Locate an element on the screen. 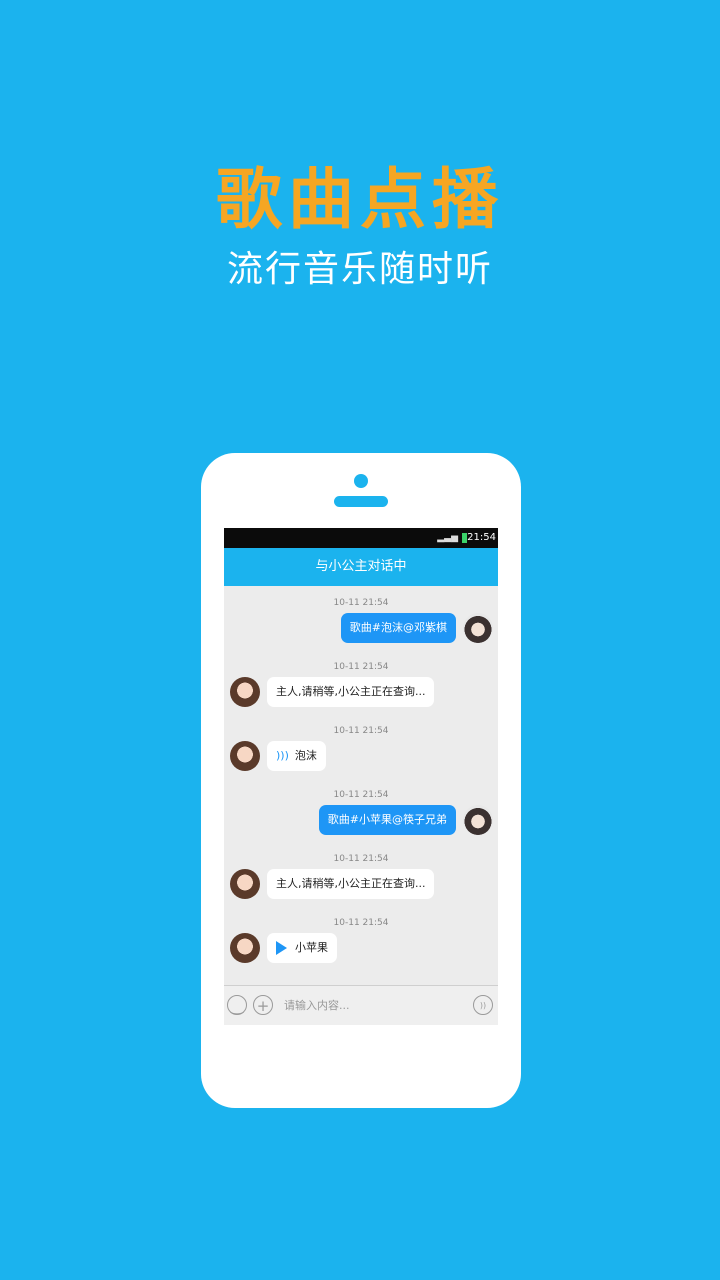 The image size is (720, 1280). input-bar: ‿ + )) is located at coordinates (361, 1005).